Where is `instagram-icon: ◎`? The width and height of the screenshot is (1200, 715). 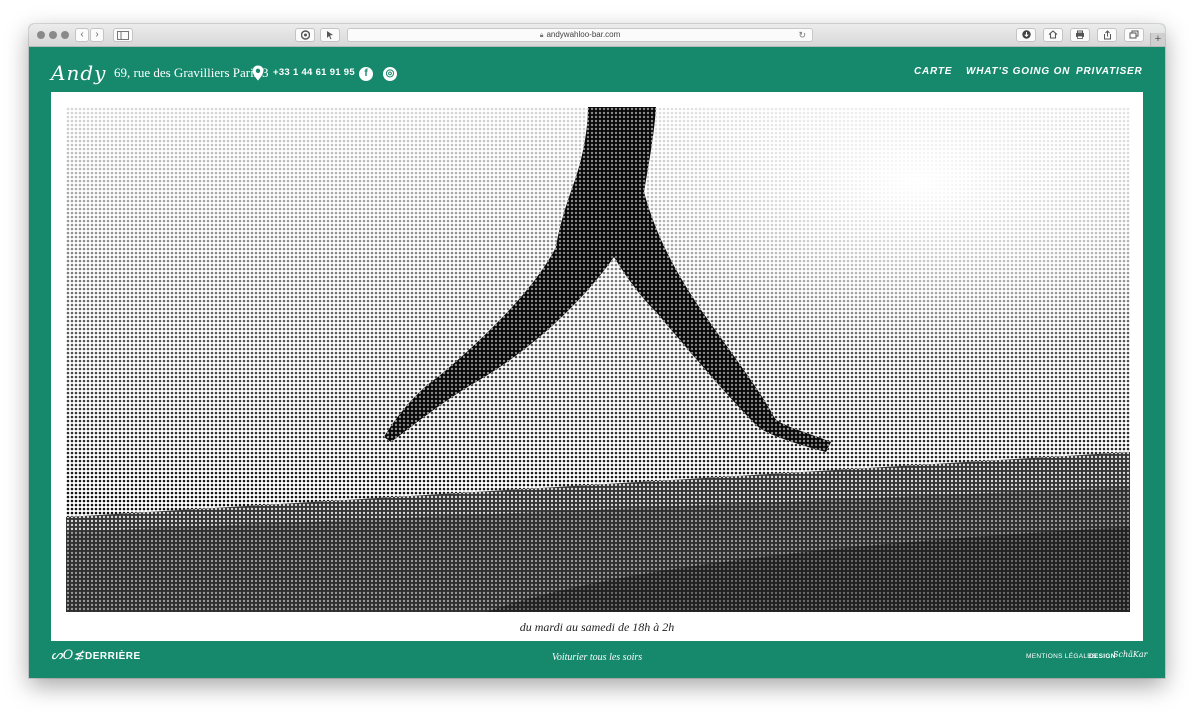
instagram-icon: ◎ is located at coordinates (390, 74).